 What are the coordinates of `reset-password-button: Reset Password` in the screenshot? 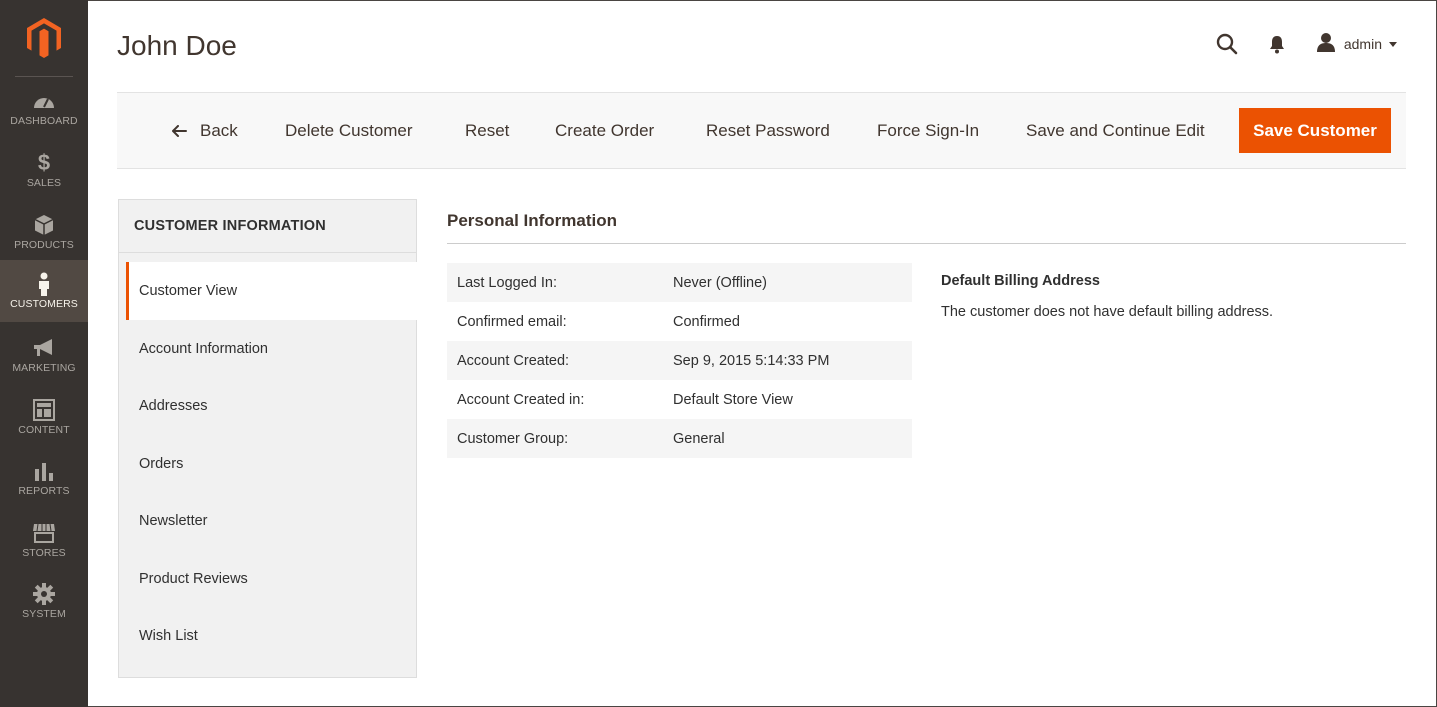 It's located at (768, 130).